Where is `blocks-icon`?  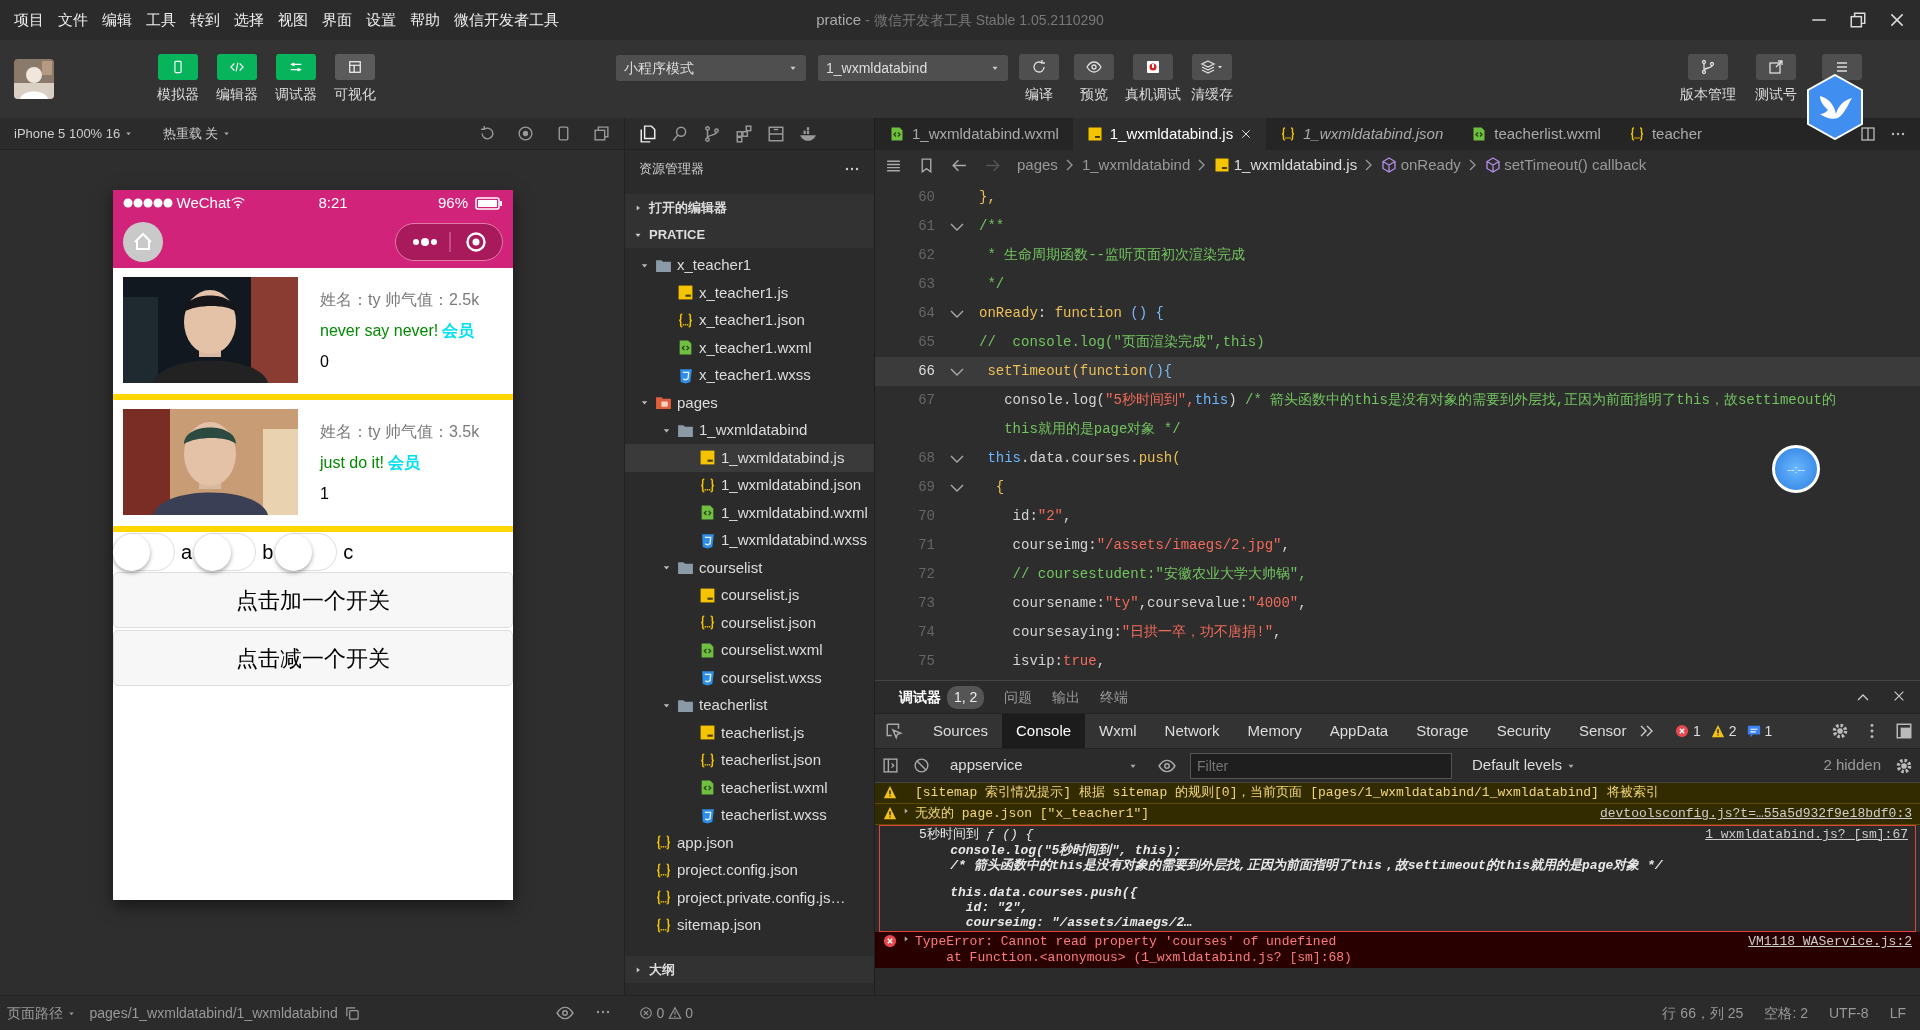 blocks-icon is located at coordinates (744, 133).